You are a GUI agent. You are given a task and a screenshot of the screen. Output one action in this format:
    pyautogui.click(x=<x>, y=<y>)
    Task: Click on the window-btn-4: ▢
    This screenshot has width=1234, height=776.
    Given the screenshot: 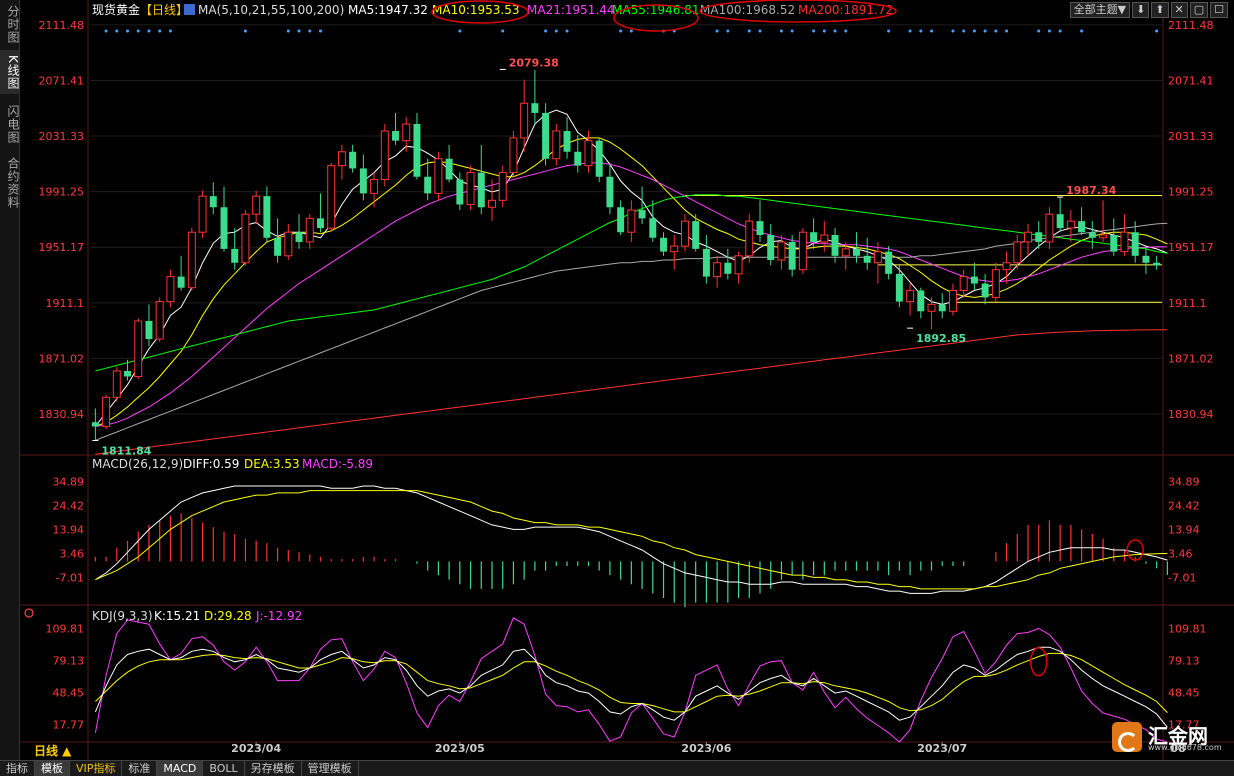 What is the action you would take?
    pyautogui.click(x=1199, y=10)
    